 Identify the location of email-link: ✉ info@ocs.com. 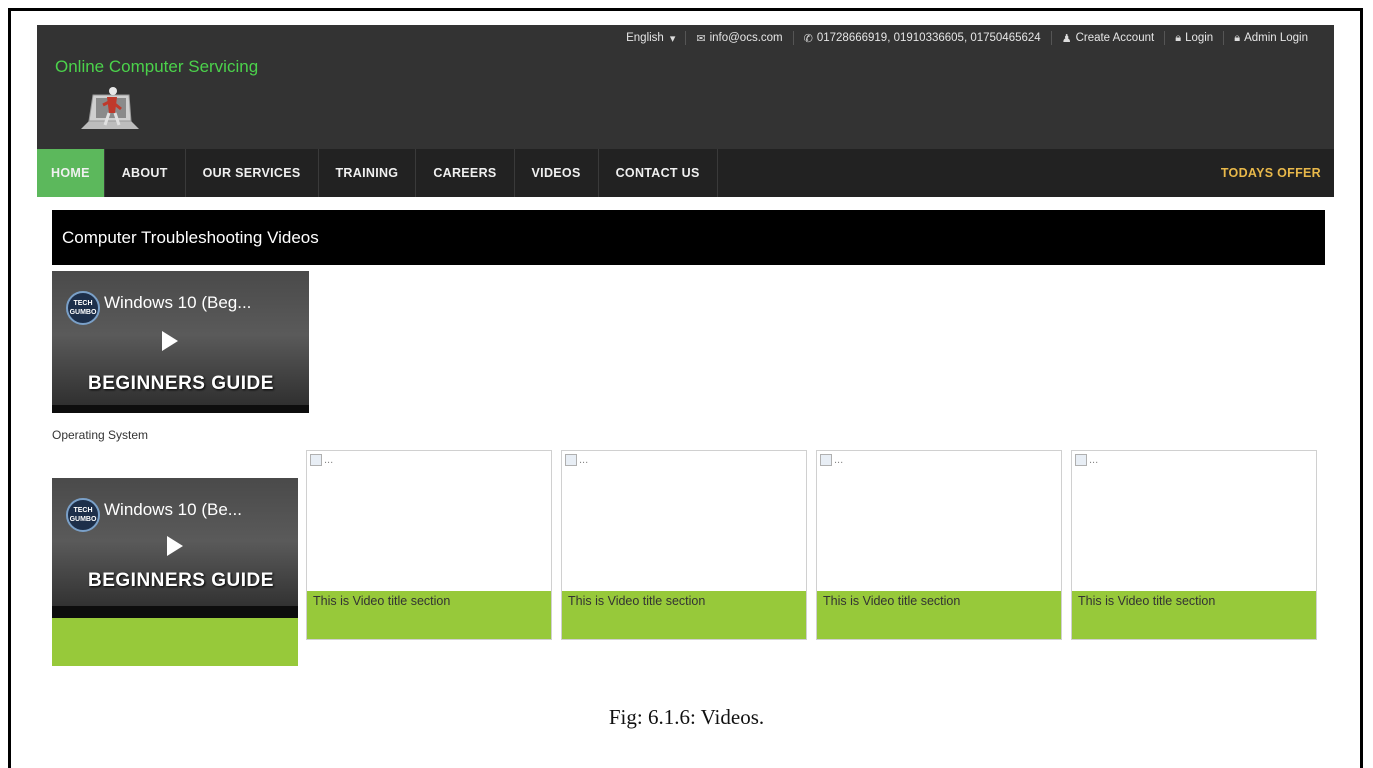
(738, 38).